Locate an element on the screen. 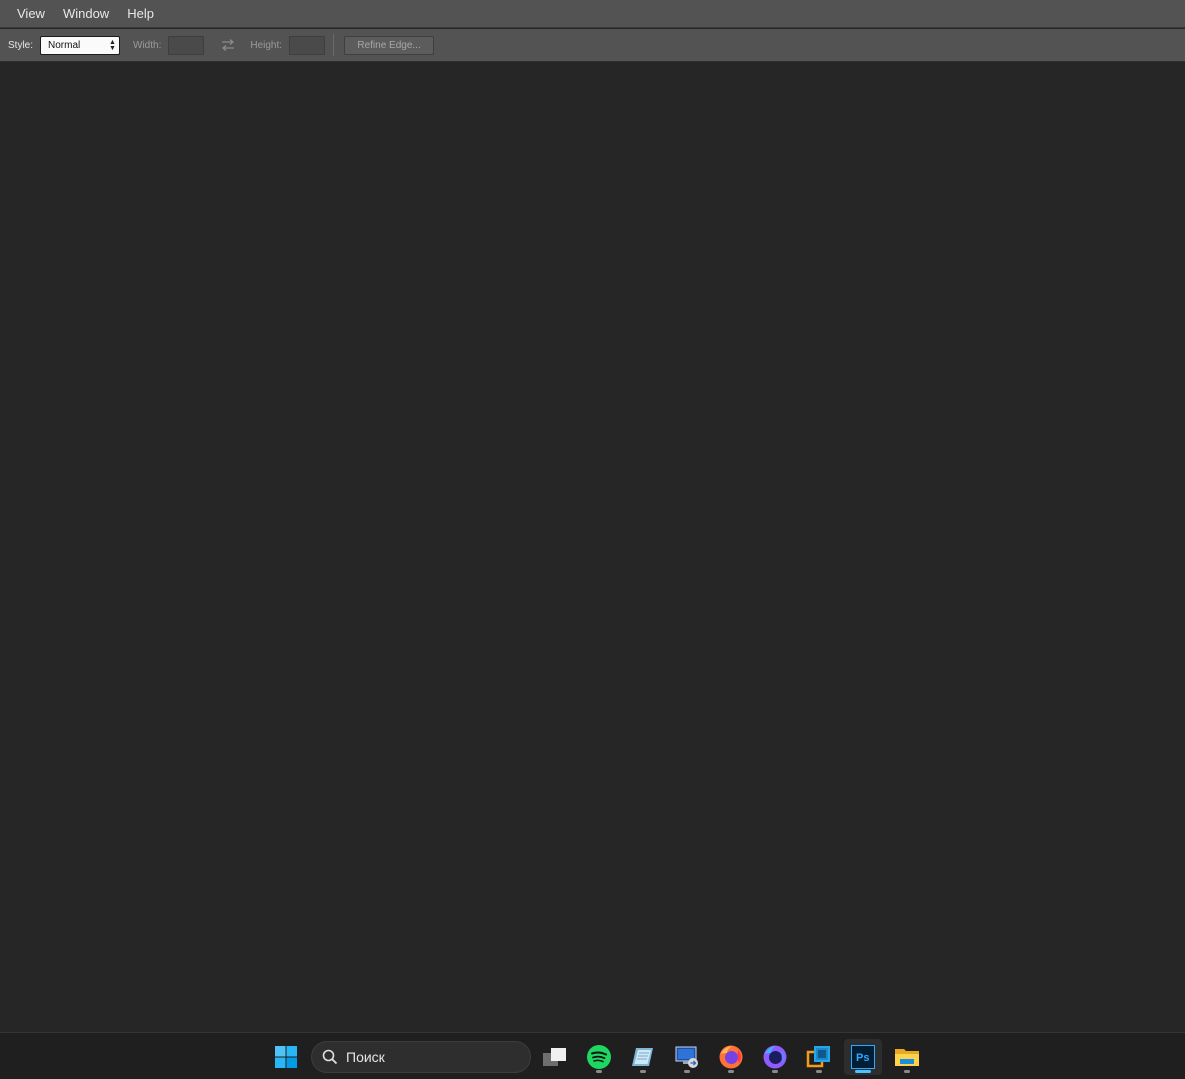  menu-help: Help is located at coordinates (140, 14).